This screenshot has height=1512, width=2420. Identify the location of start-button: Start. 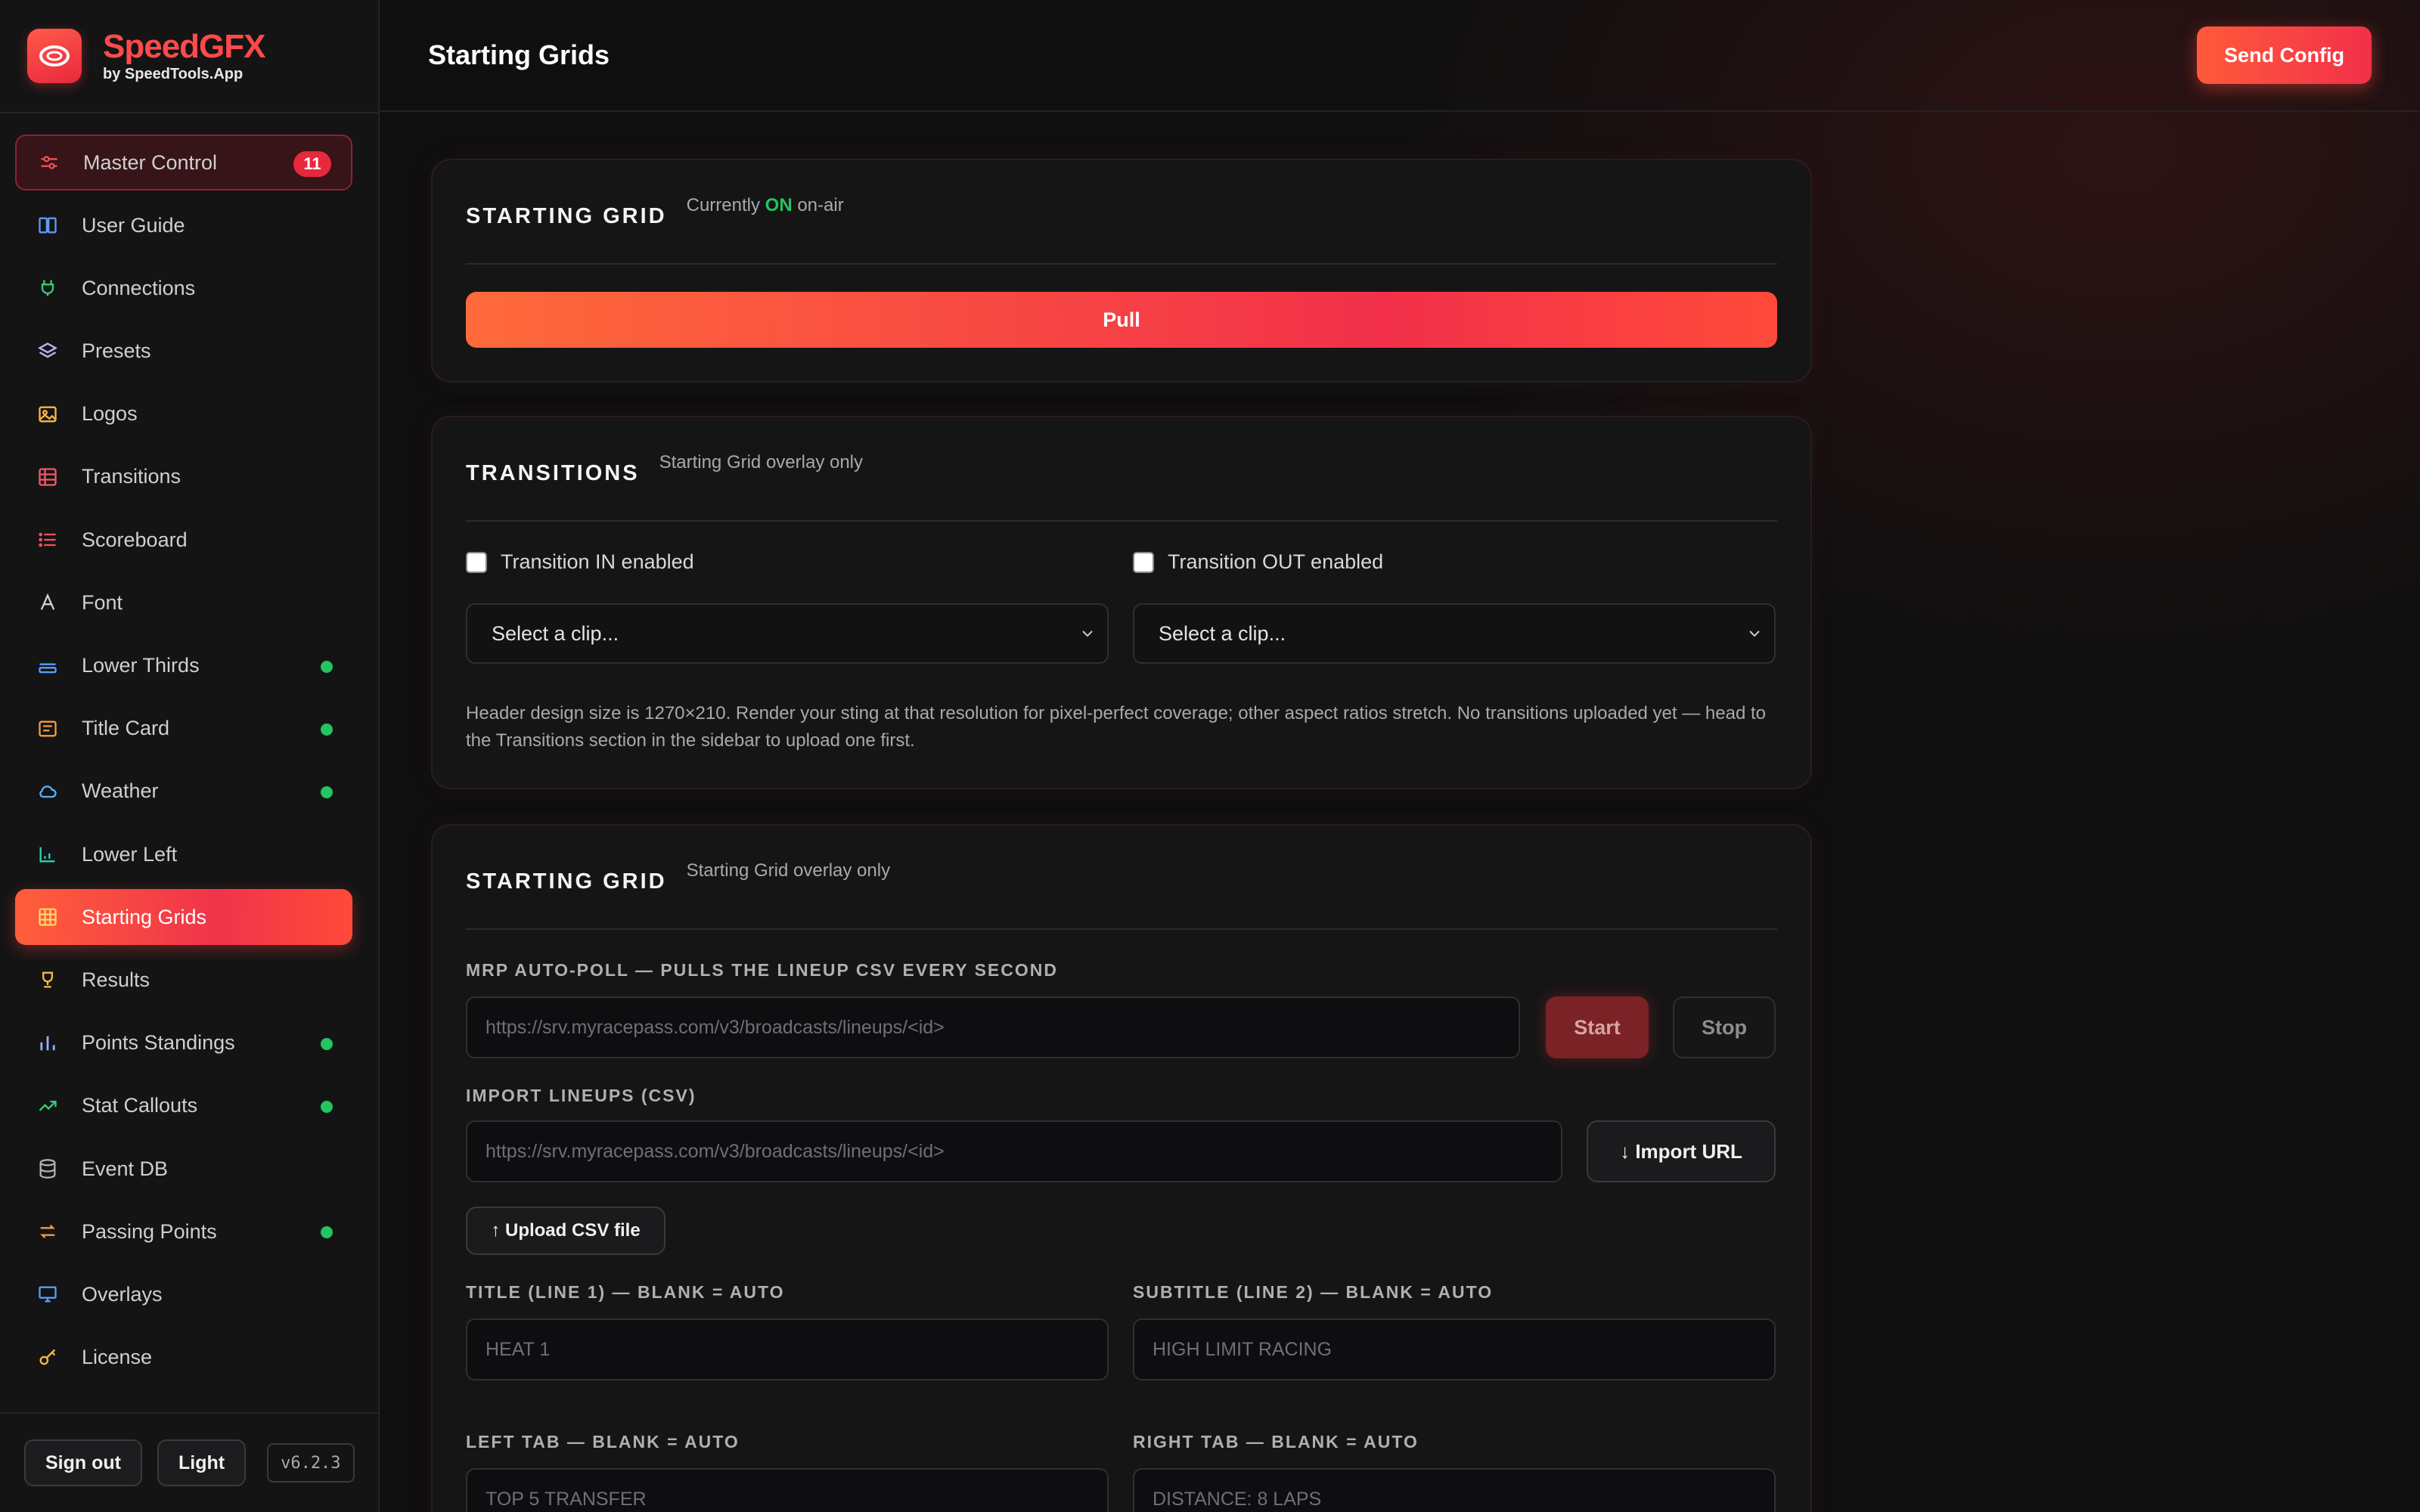
(1597, 1027).